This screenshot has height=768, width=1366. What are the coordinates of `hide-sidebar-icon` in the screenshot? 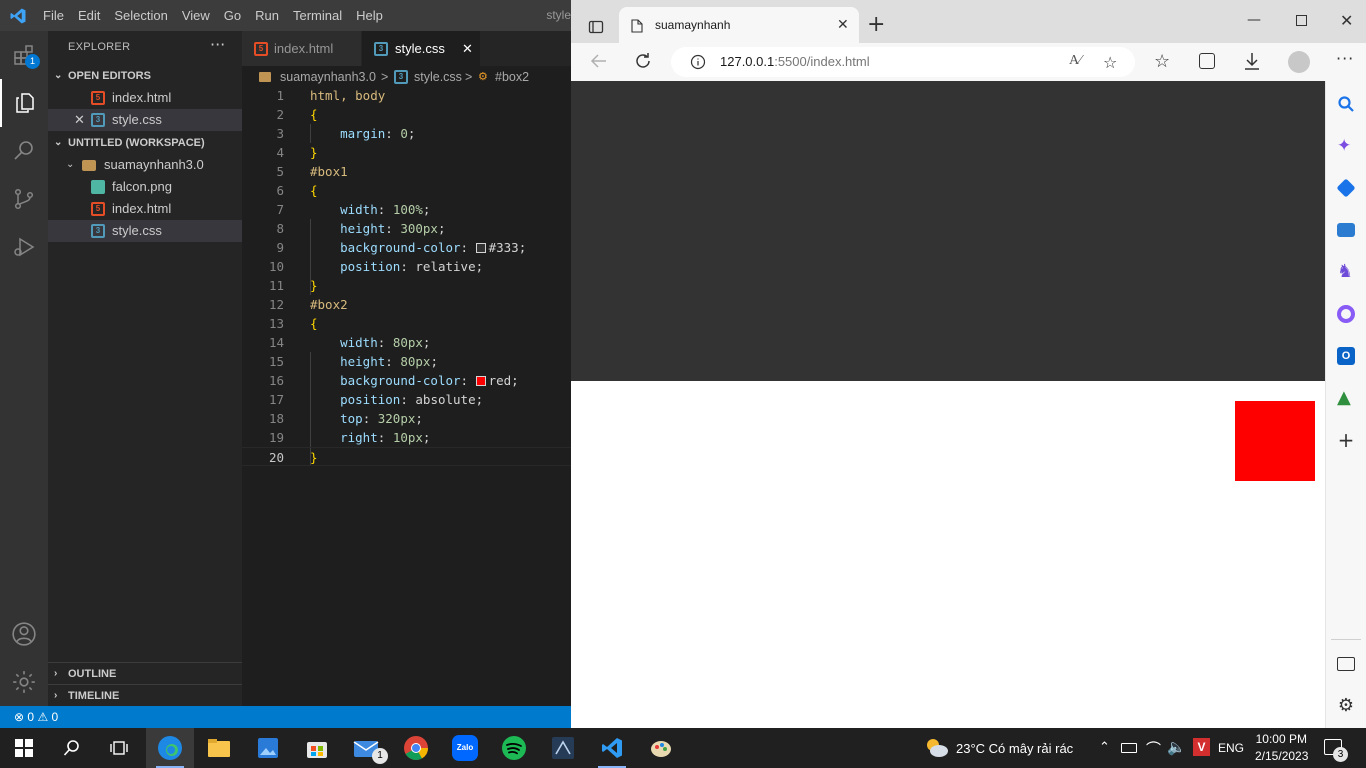 It's located at (1346, 664).